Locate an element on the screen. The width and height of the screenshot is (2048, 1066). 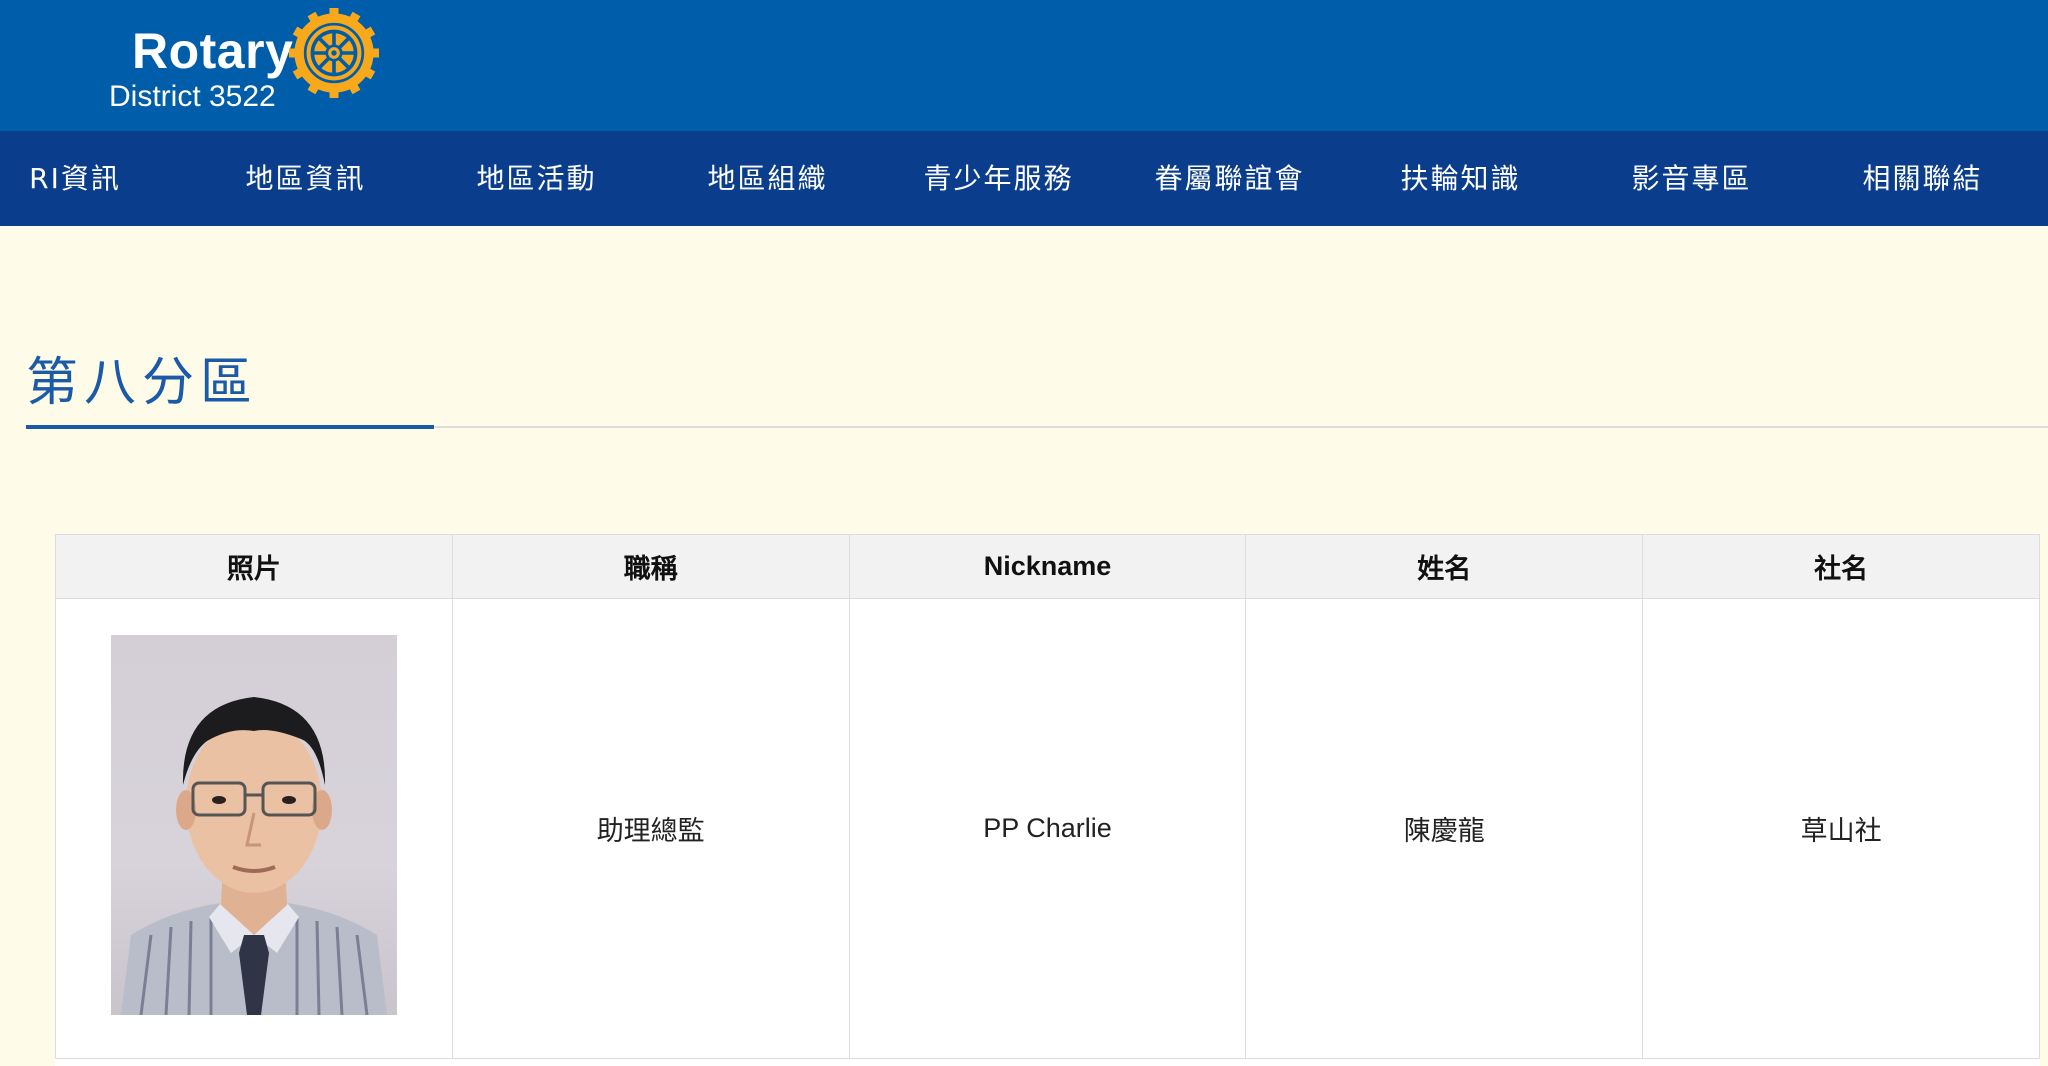
column-header-name: 姓名 is located at coordinates (1444, 566).